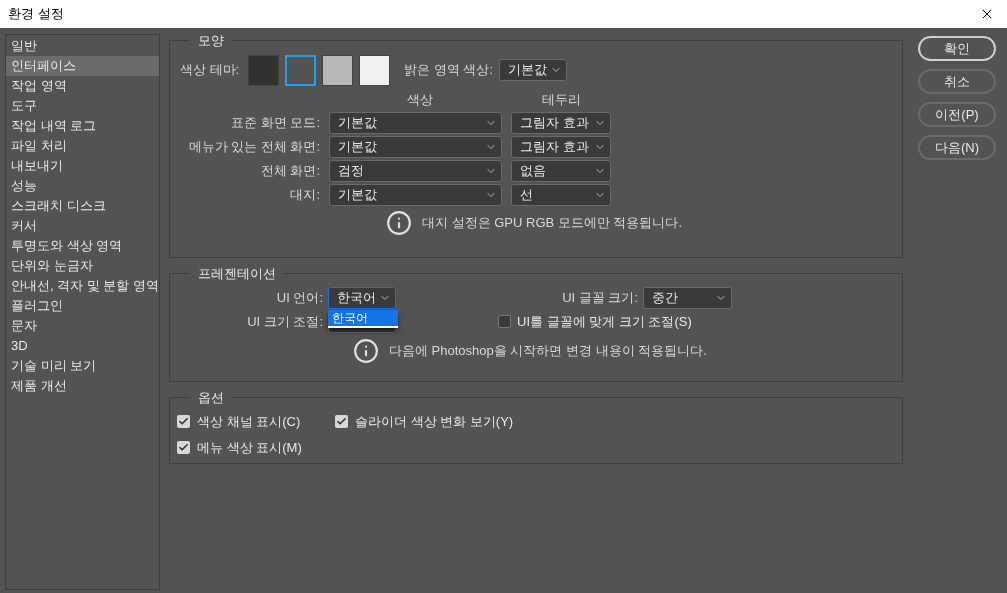 The height and width of the screenshot is (593, 1007). Describe the element at coordinates (604, 321) in the screenshot. I see `checkbox-label: UI를 글꼴에 맞게 크기 조절(S)` at that location.